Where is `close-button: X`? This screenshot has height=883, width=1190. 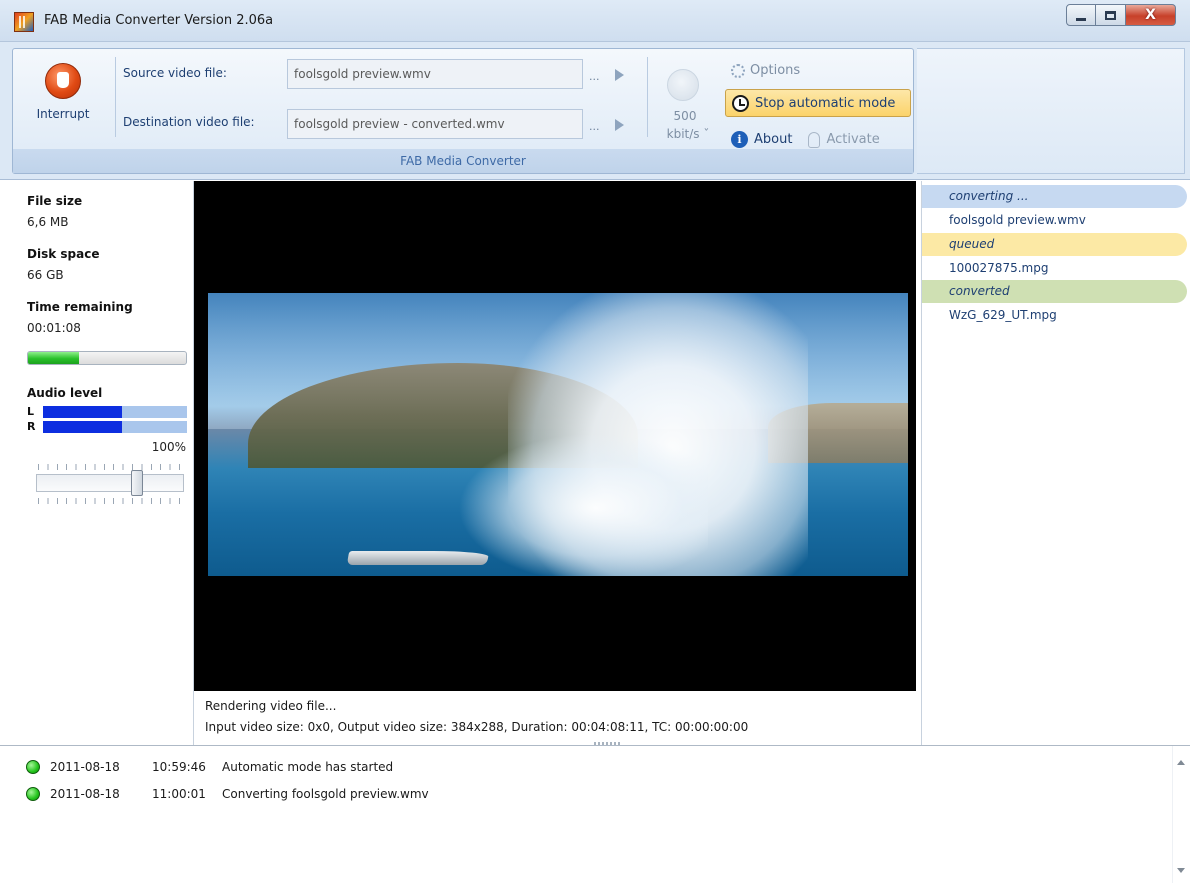
close-button: X is located at coordinates (1151, 15).